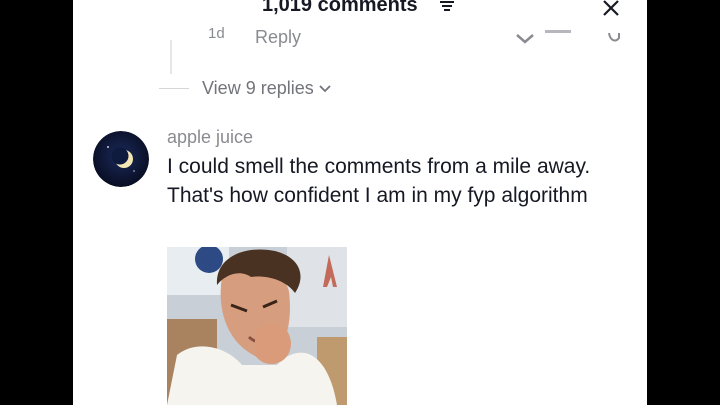 The image size is (720, 405). Describe the element at coordinates (360, 37) in the screenshot. I see `previous-reply-meta: 1d Reply` at that location.